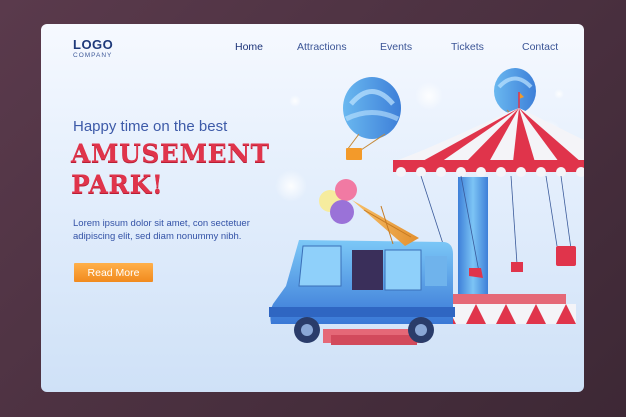 The image size is (626, 417). Describe the element at coordinates (362, 262) in the screenshot. I see `ice-cream-truck-icon` at that location.